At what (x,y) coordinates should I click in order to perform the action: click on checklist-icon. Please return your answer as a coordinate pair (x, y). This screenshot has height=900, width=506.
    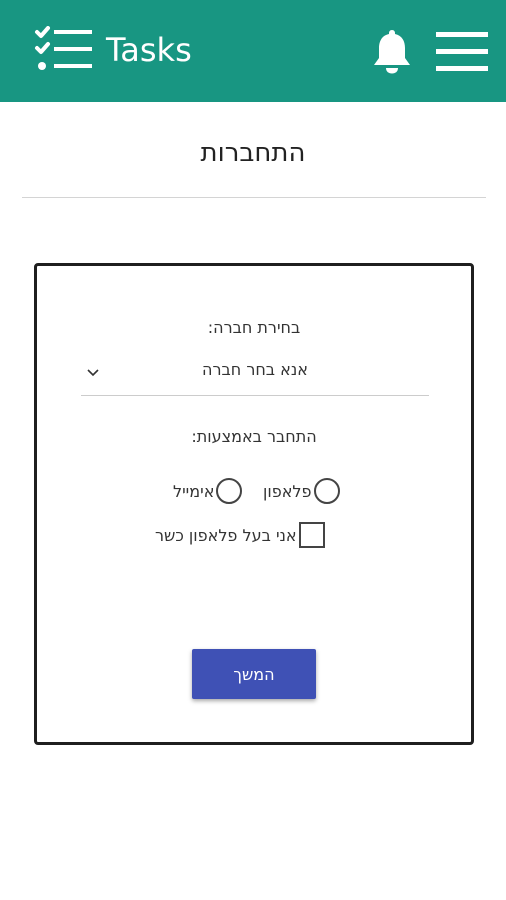
    Looking at the image, I should click on (63, 48).